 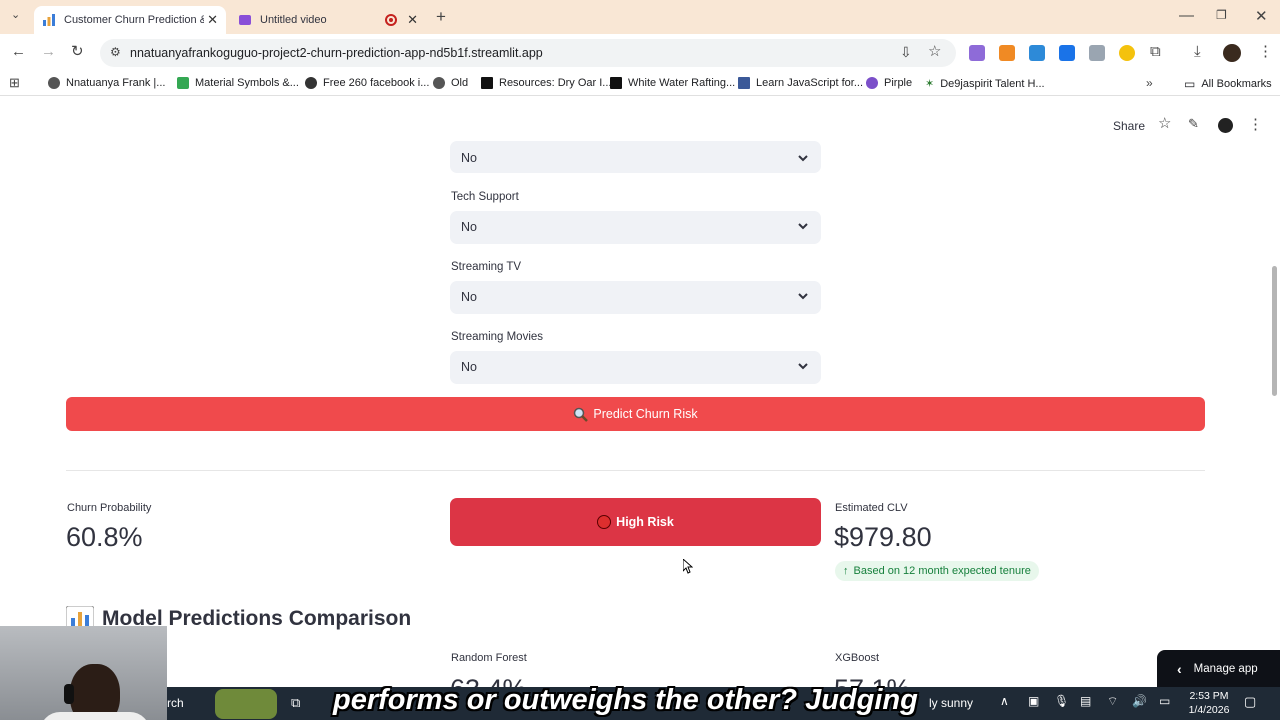 What do you see at coordinates (18, 51) in the screenshot?
I see `back-icon: ←` at bounding box center [18, 51].